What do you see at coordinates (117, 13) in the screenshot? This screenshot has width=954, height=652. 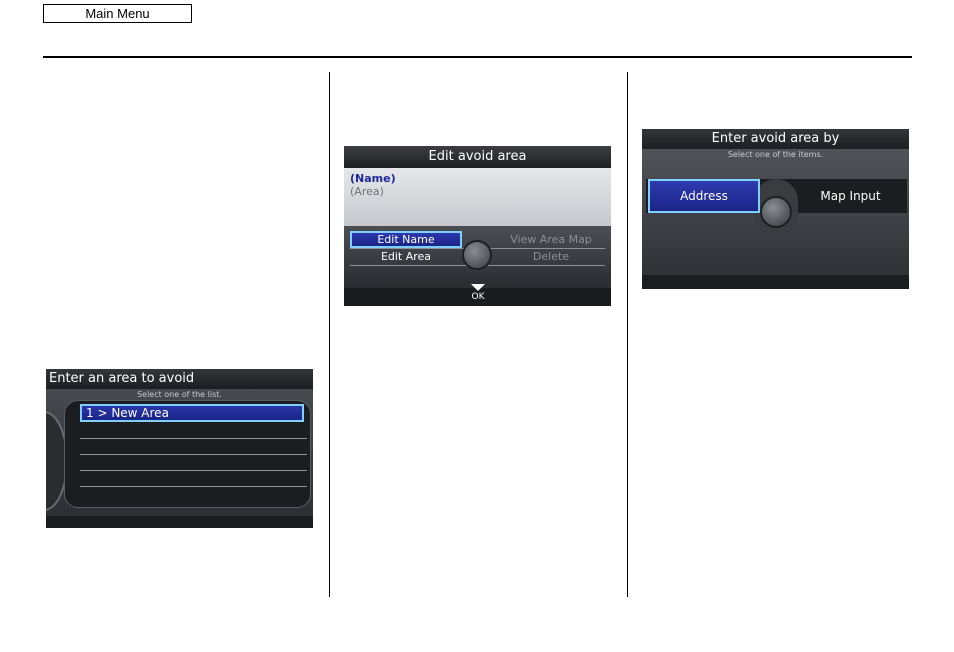 I see `main-menu-button: Main Menu` at bounding box center [117, 13].